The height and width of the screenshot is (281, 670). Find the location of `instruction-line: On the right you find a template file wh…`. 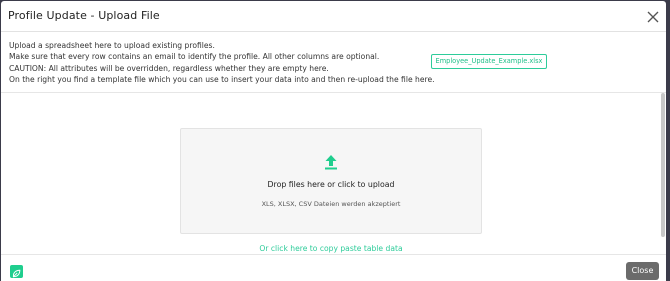

instruction-line: On the right you find a template file wh… is located at coordinates (222, 79).